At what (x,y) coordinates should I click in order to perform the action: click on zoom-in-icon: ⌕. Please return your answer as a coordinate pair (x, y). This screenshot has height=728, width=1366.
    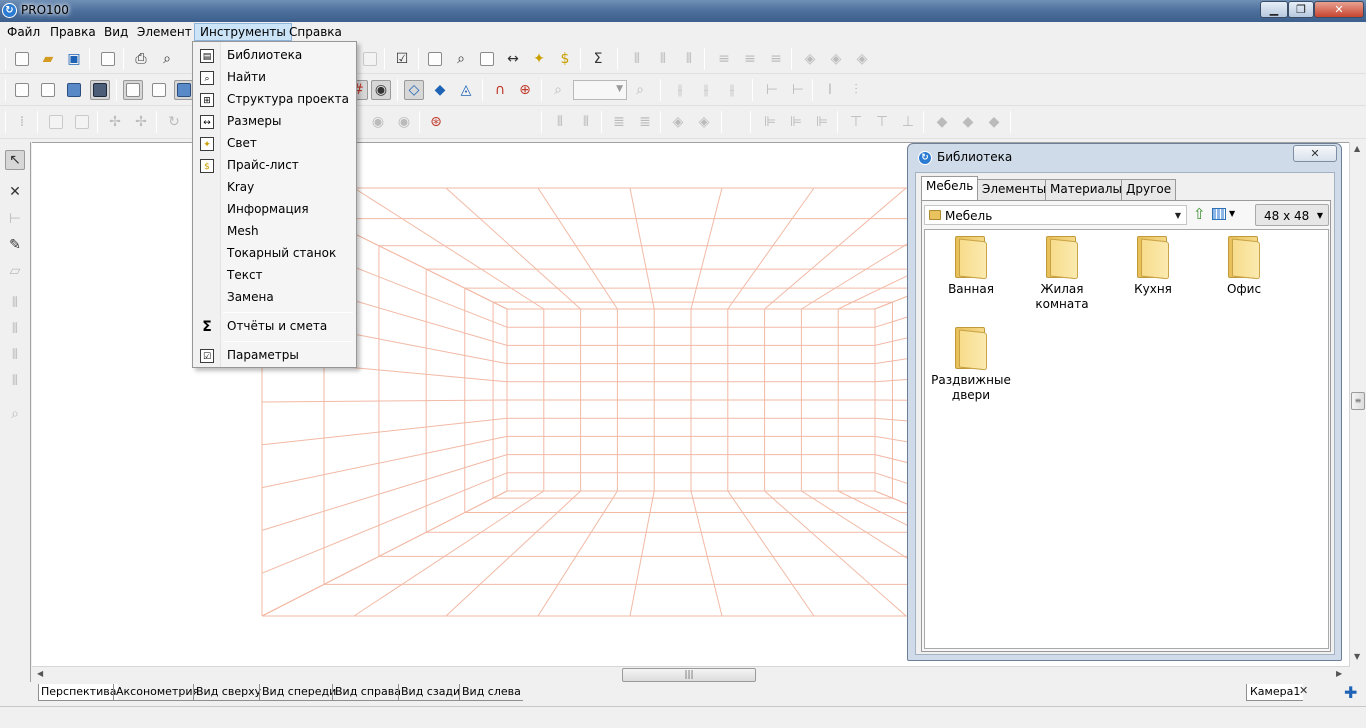
    Looking at the image, I should click on (640, 90).